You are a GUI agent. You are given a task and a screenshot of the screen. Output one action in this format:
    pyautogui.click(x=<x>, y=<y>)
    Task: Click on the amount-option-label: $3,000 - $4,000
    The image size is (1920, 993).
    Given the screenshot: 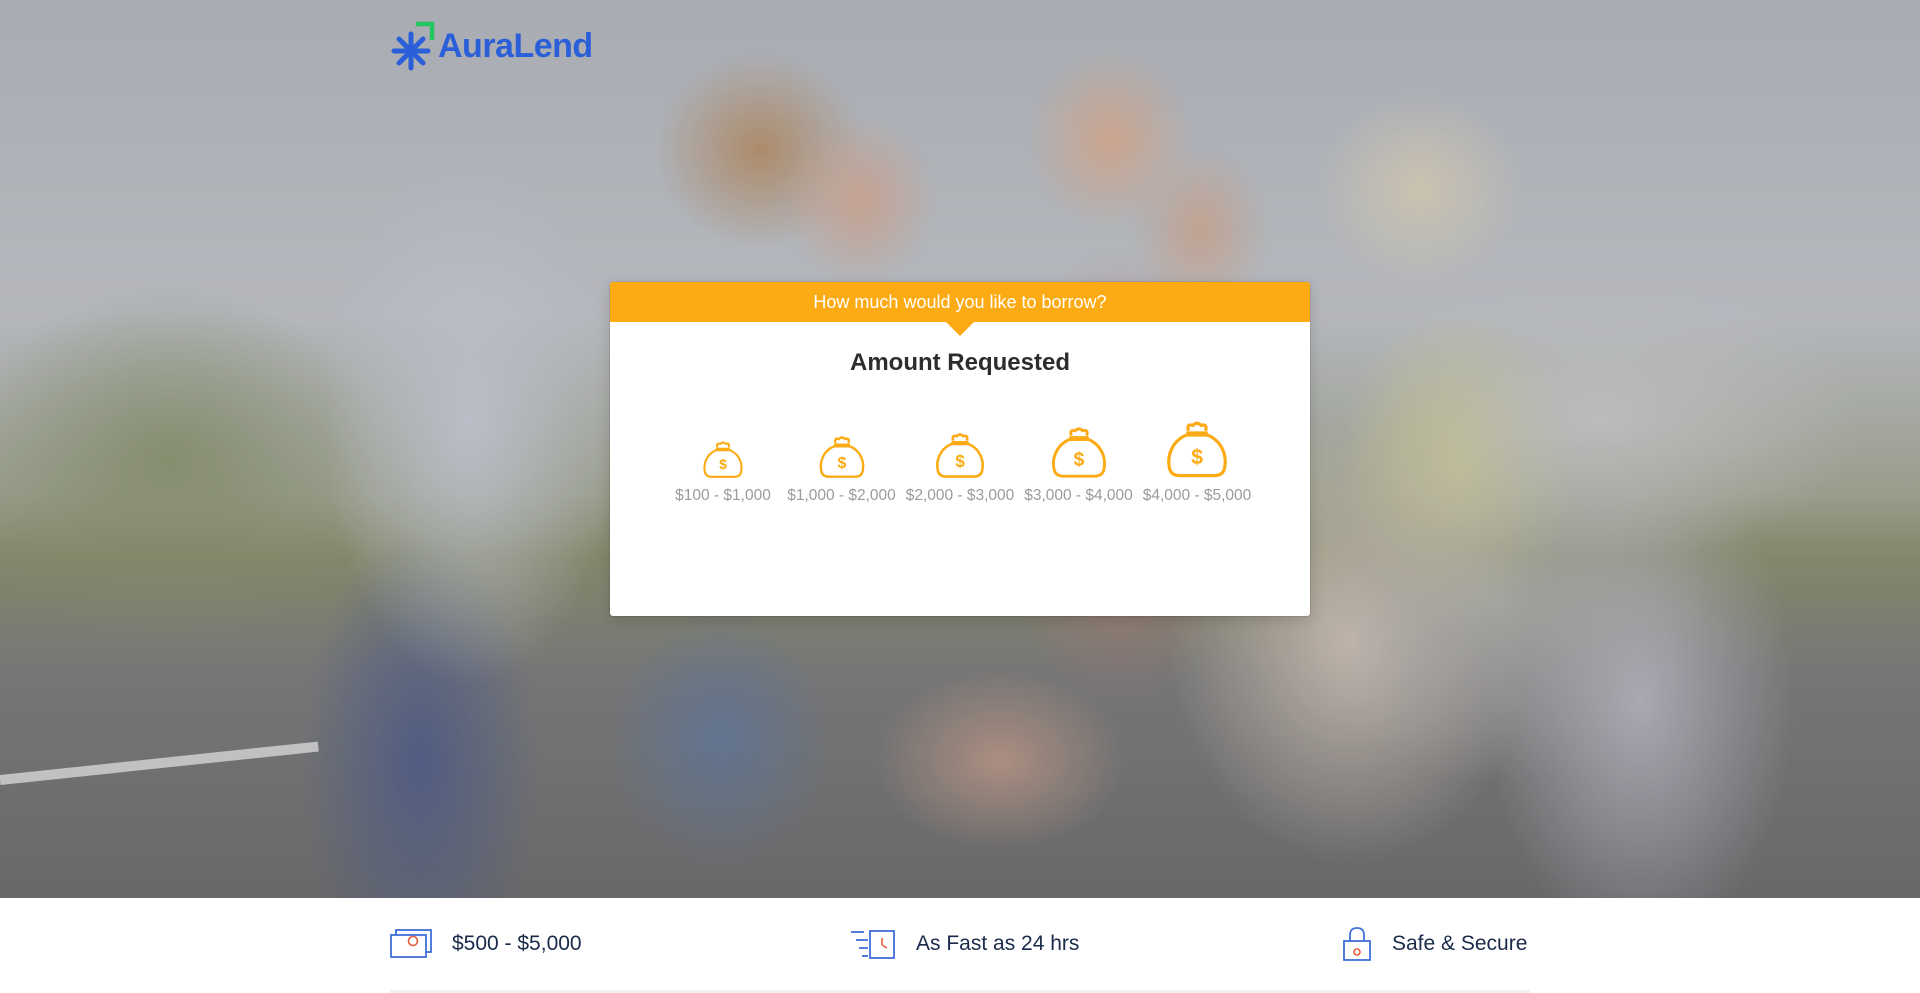 What is the action you would take?
    pyautogui.click(x=1078, y=495)
    